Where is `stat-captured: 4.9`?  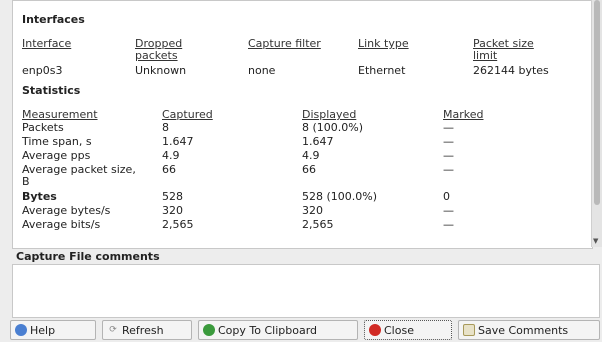
stat-captured: 4.9 is located at coordinates (171, 155).